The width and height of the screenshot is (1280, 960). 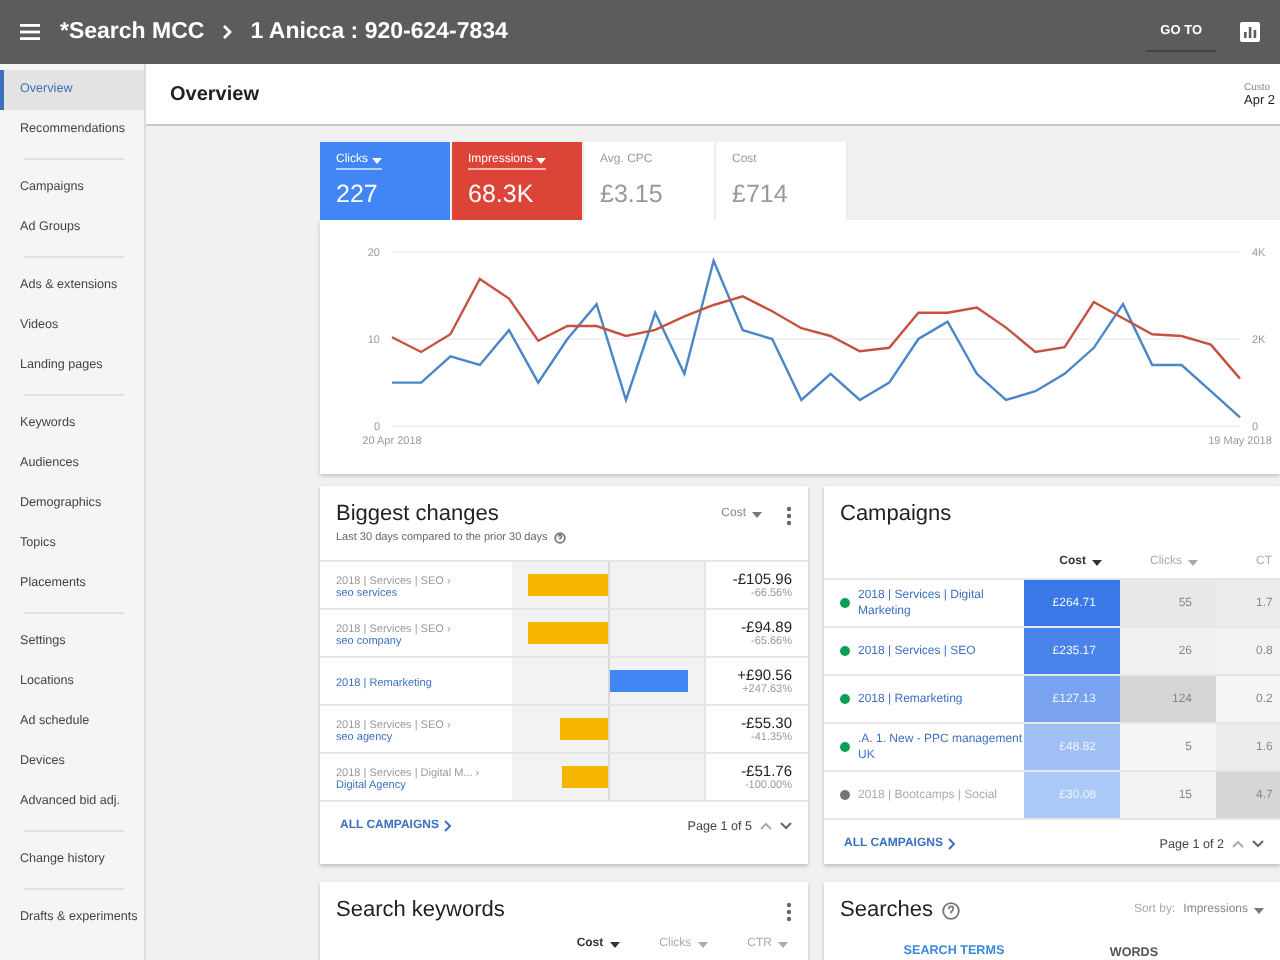 I want to click on page-title: Overview, so click(x=214, y=94).